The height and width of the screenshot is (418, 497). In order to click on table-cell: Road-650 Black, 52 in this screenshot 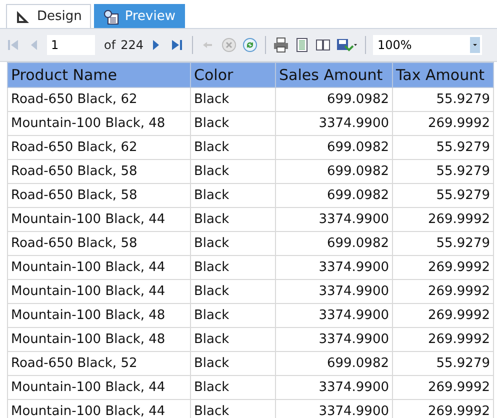, I will do `click(99, 364)`.